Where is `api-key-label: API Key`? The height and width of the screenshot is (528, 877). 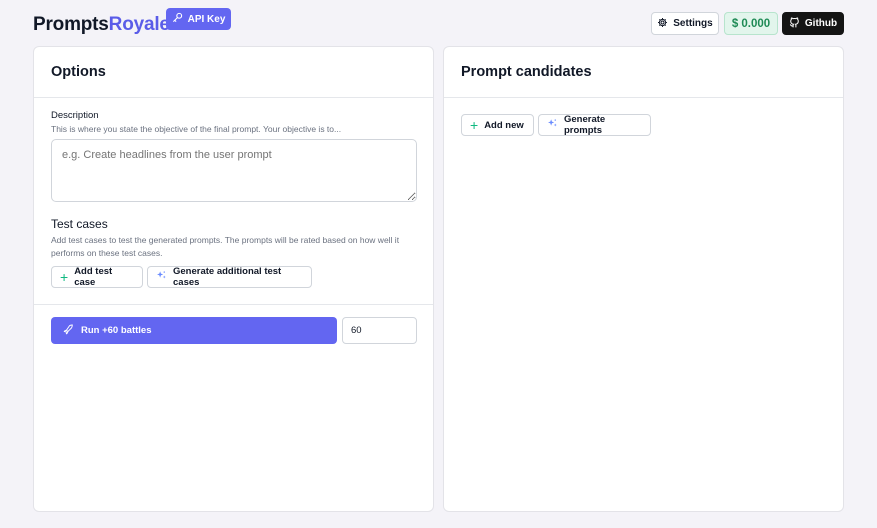
api-key-label: API Key is located at coordinates (206, 19).